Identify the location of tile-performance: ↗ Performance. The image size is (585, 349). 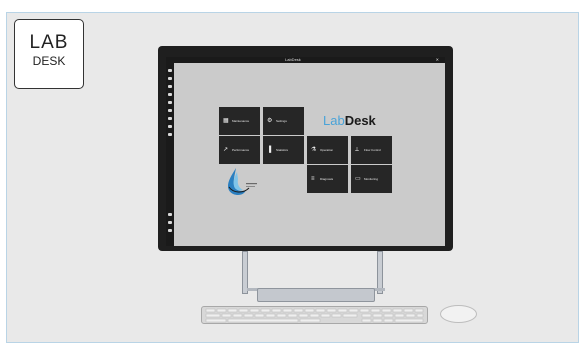
(239, 150).